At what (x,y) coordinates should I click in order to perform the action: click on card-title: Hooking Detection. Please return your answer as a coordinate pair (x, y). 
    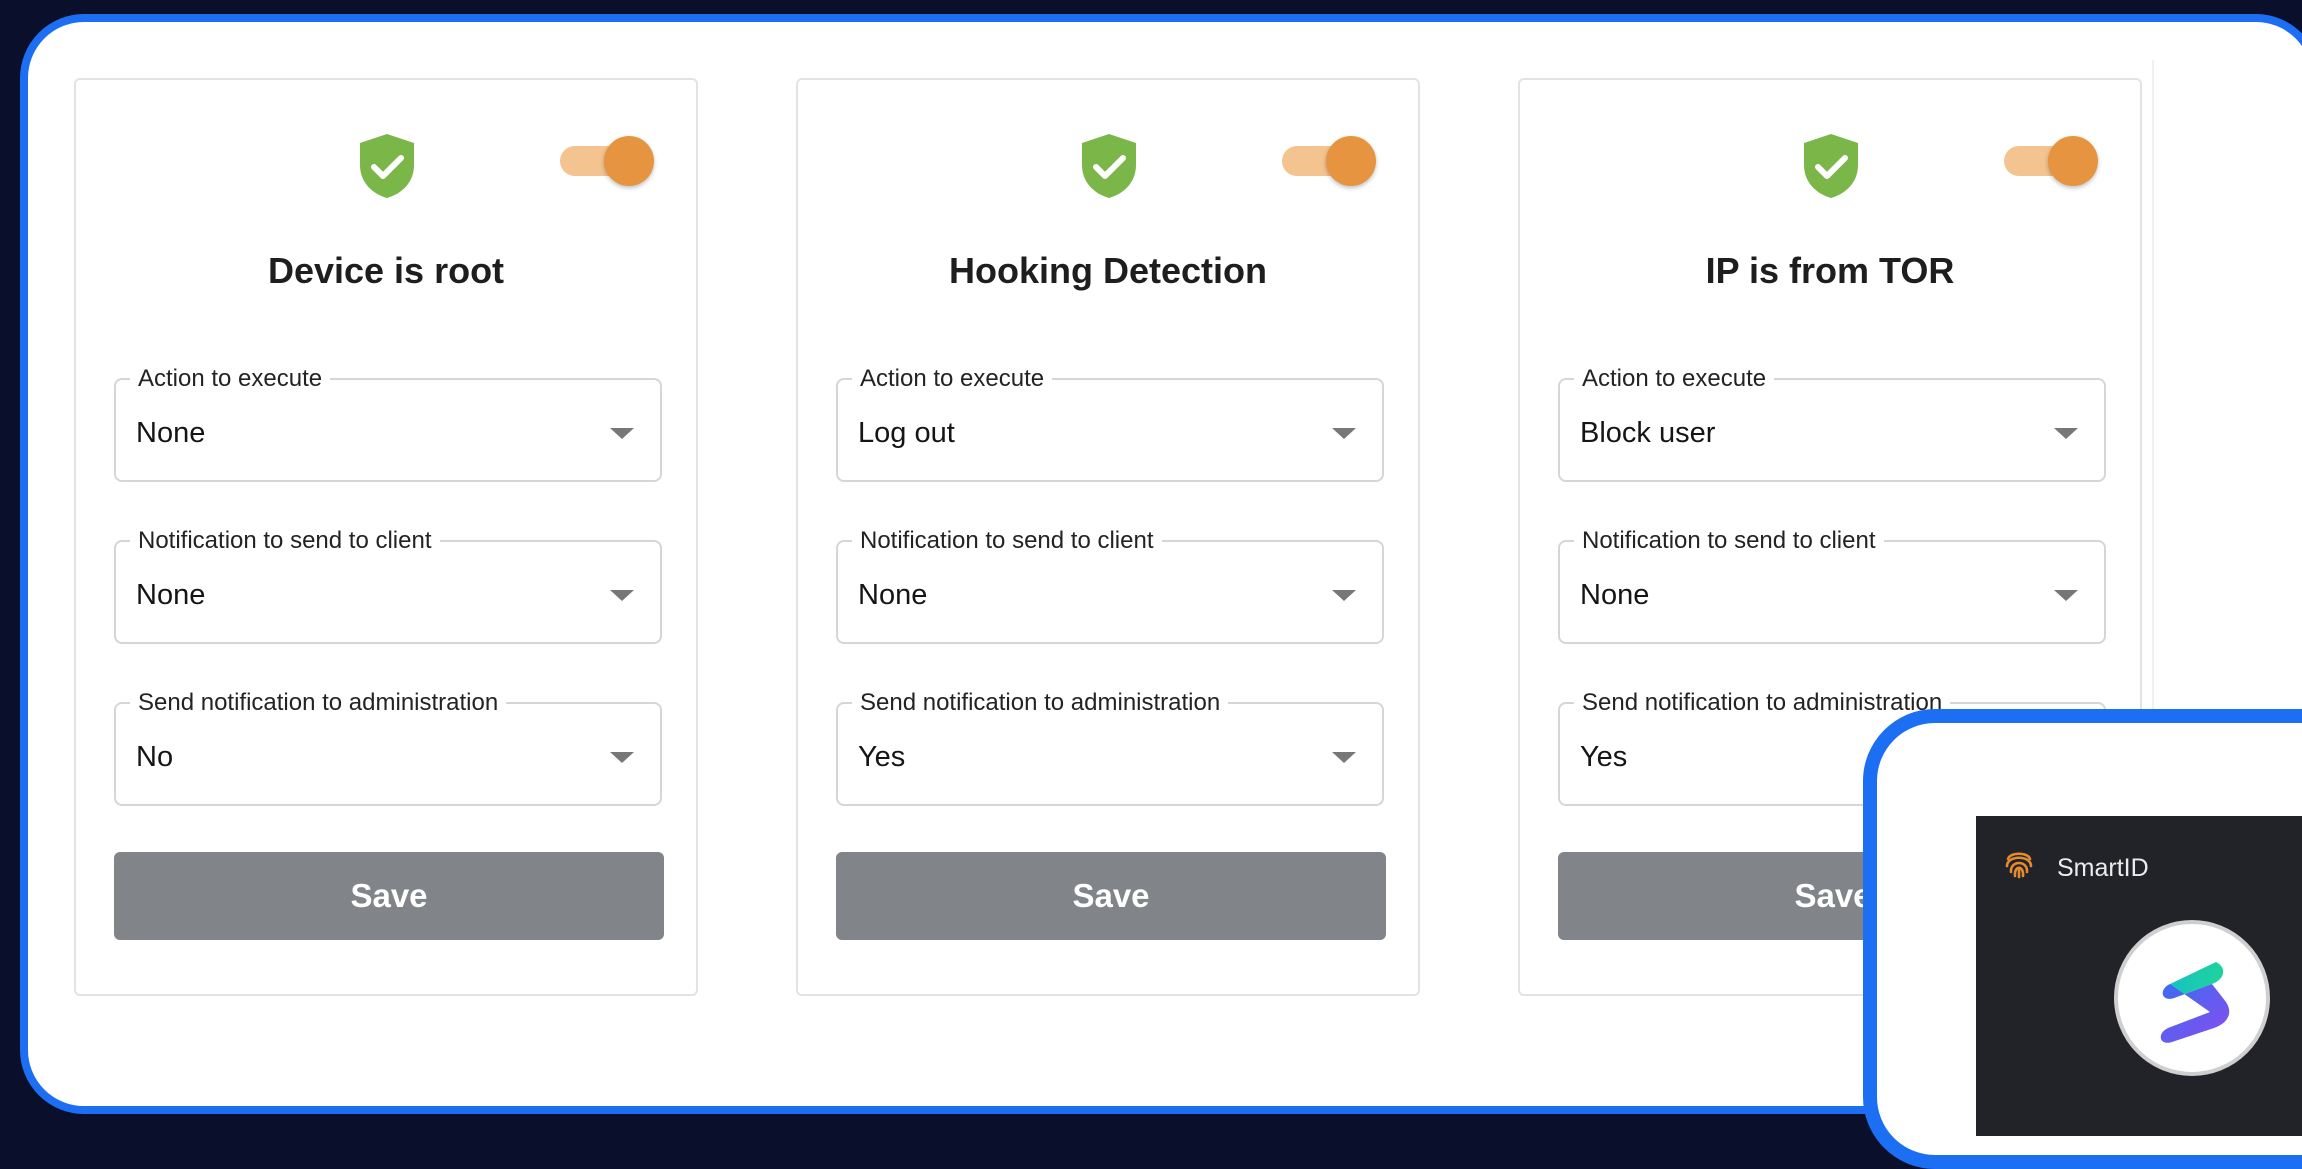
    Looking at the image, I should click on (1107, 270).